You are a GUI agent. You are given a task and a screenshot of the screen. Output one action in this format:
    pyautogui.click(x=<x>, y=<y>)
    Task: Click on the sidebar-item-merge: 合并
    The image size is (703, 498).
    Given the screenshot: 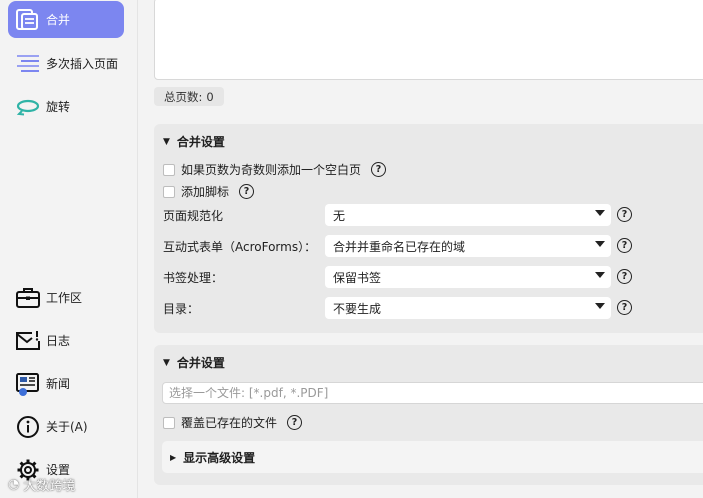 What is the action you would take?
    pyautogui.click(x=66, y=19)
    